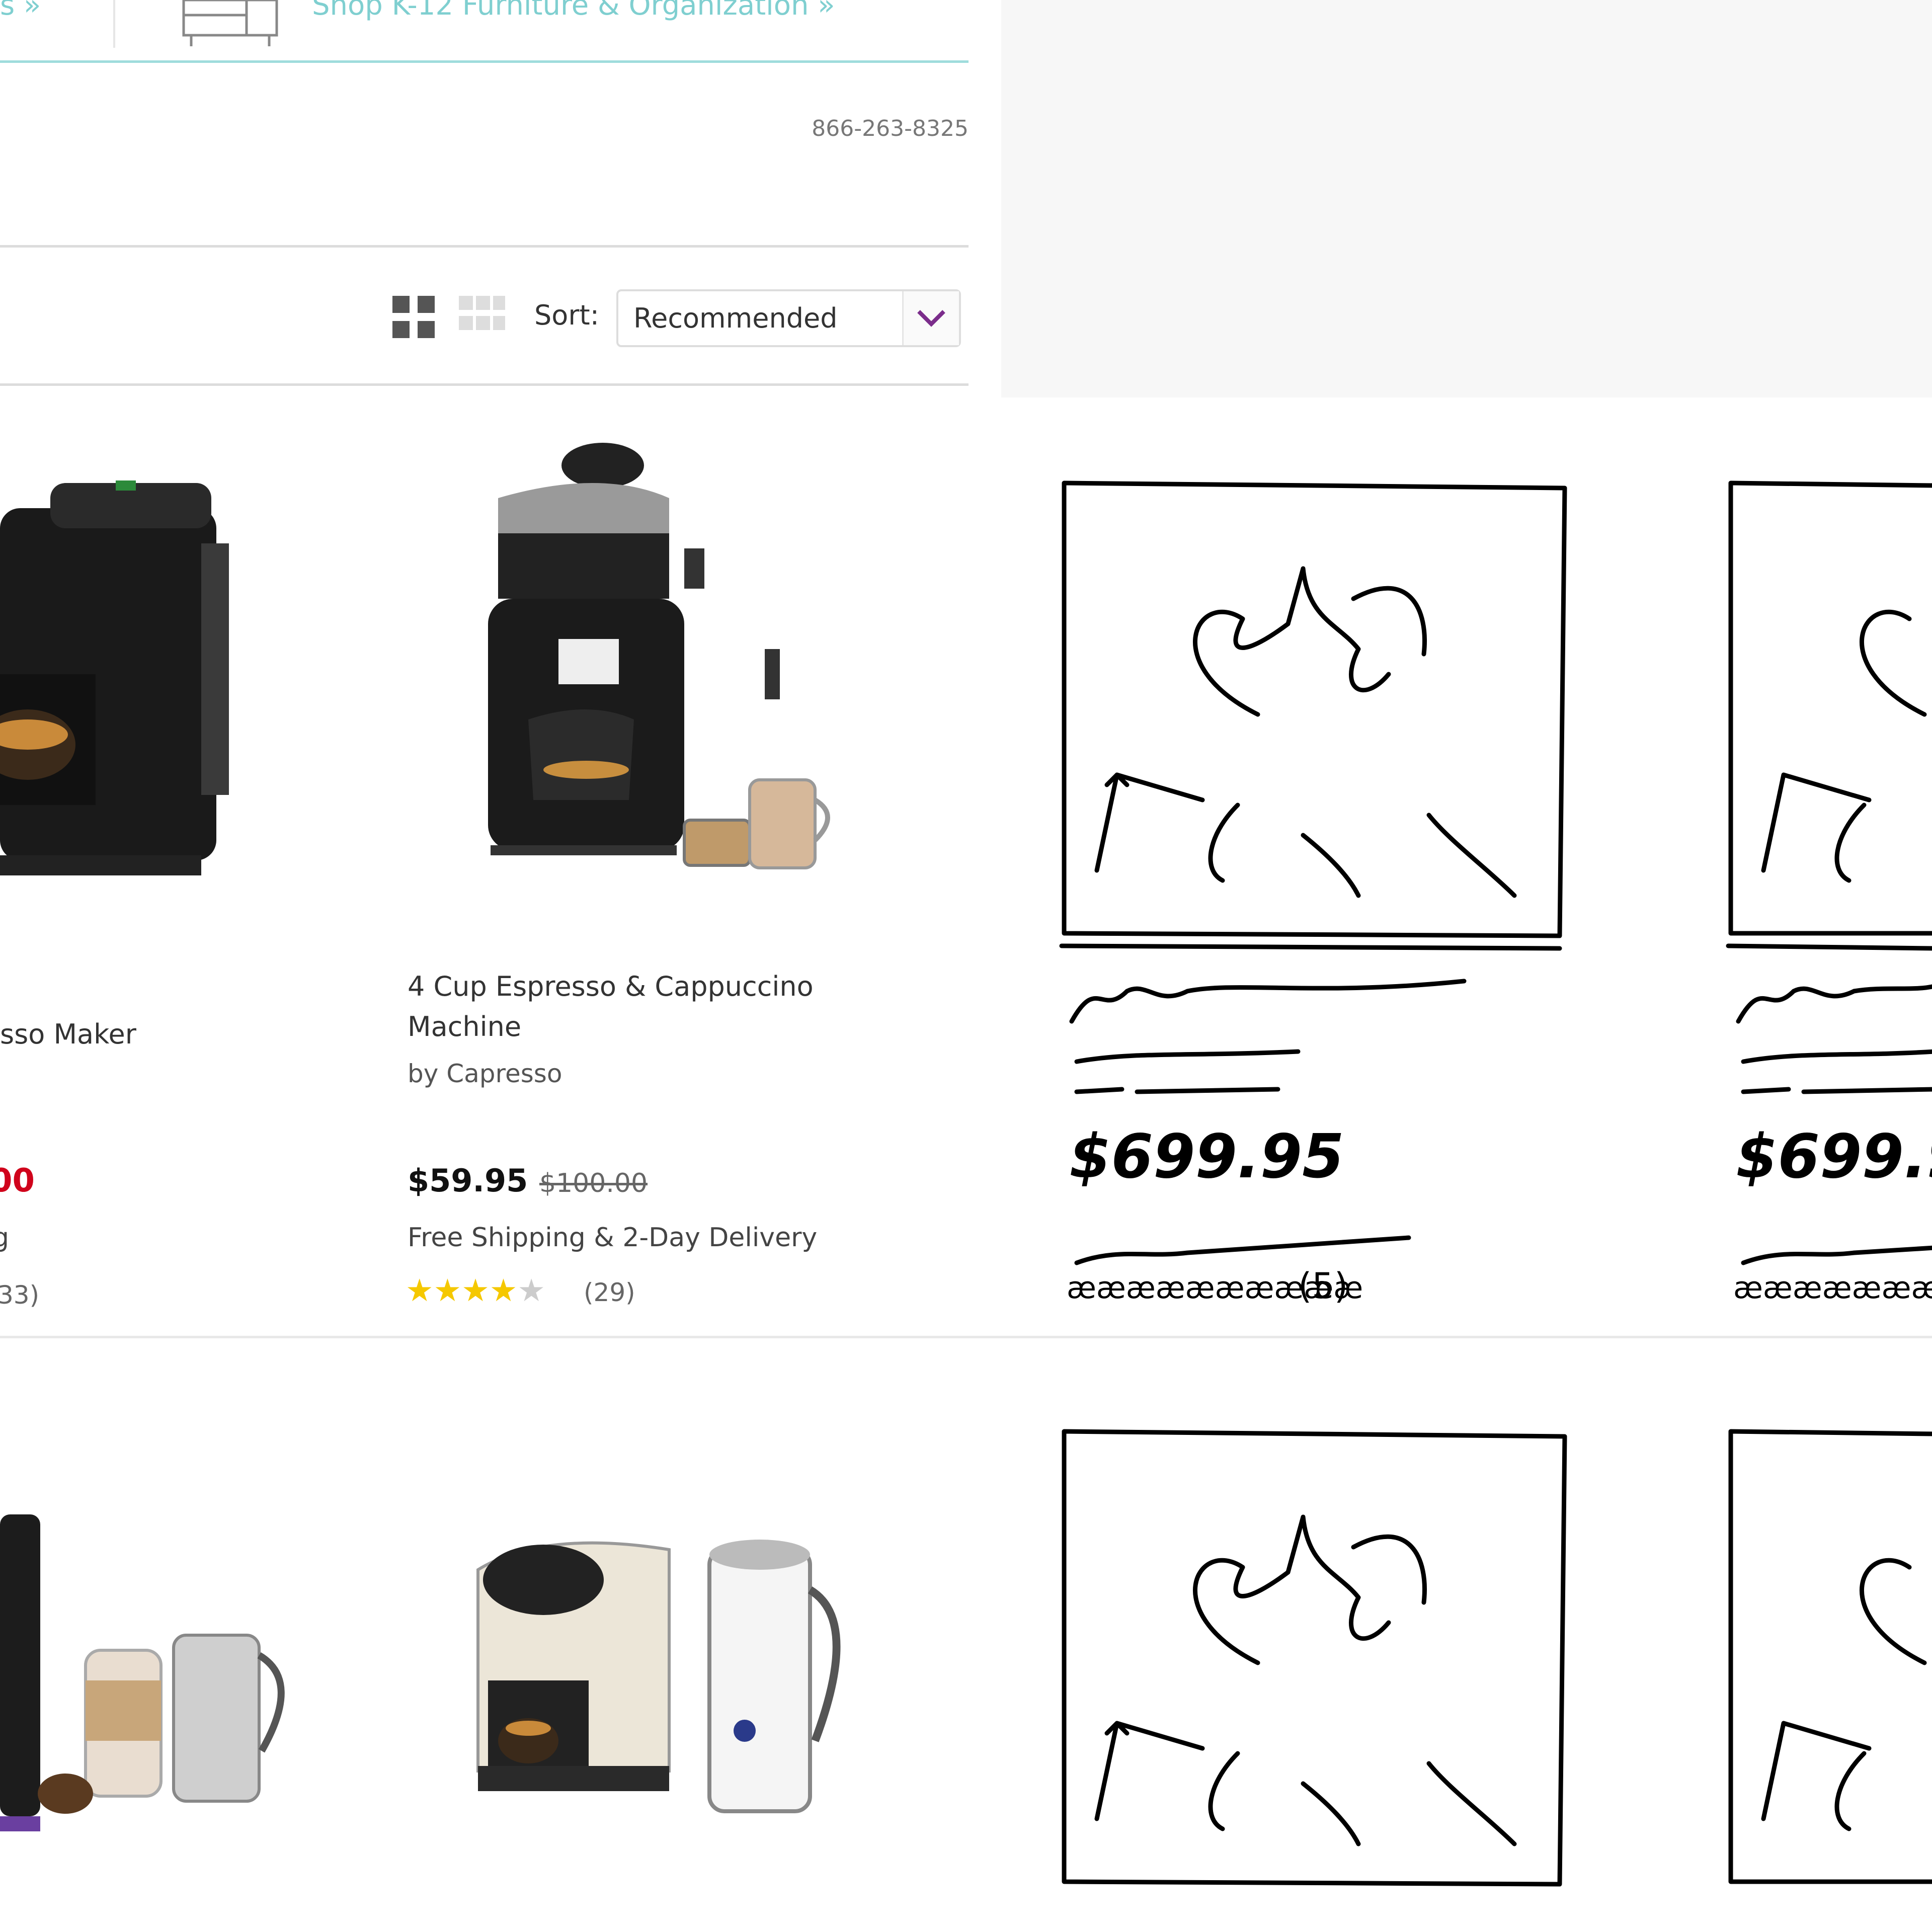 This screenshot has height=1932, width=1932. Describe the element at coordinates (931, 318) in the screenshot. I see `chevron-down-icon` at that location.